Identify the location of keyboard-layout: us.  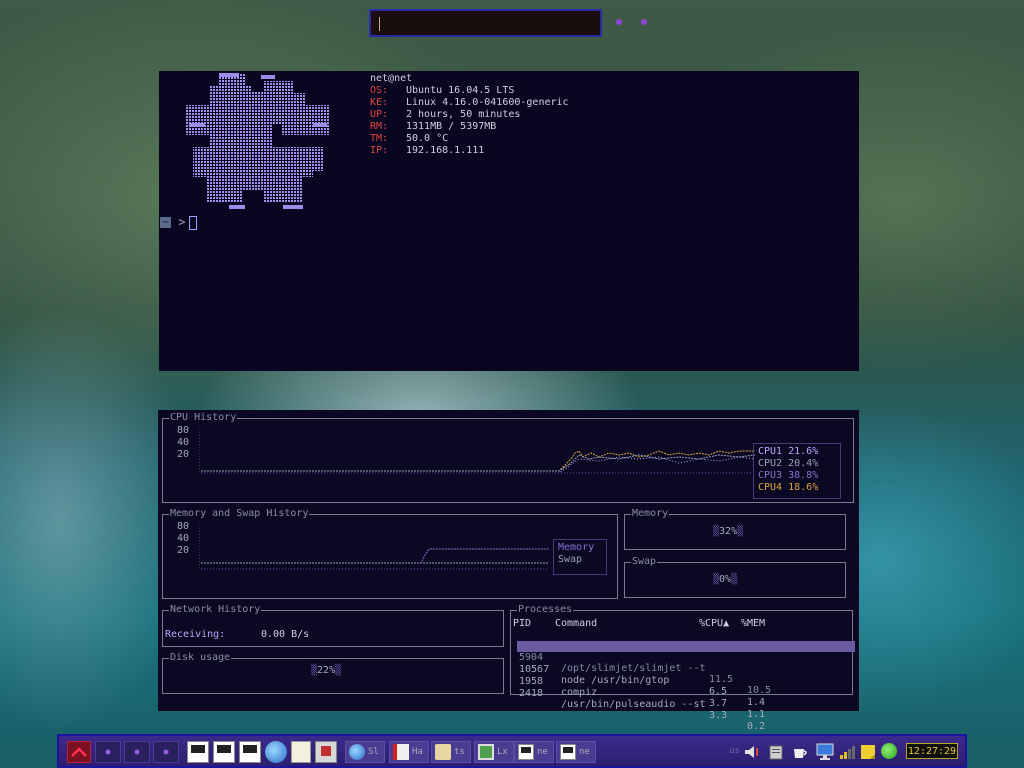
(734, 751).